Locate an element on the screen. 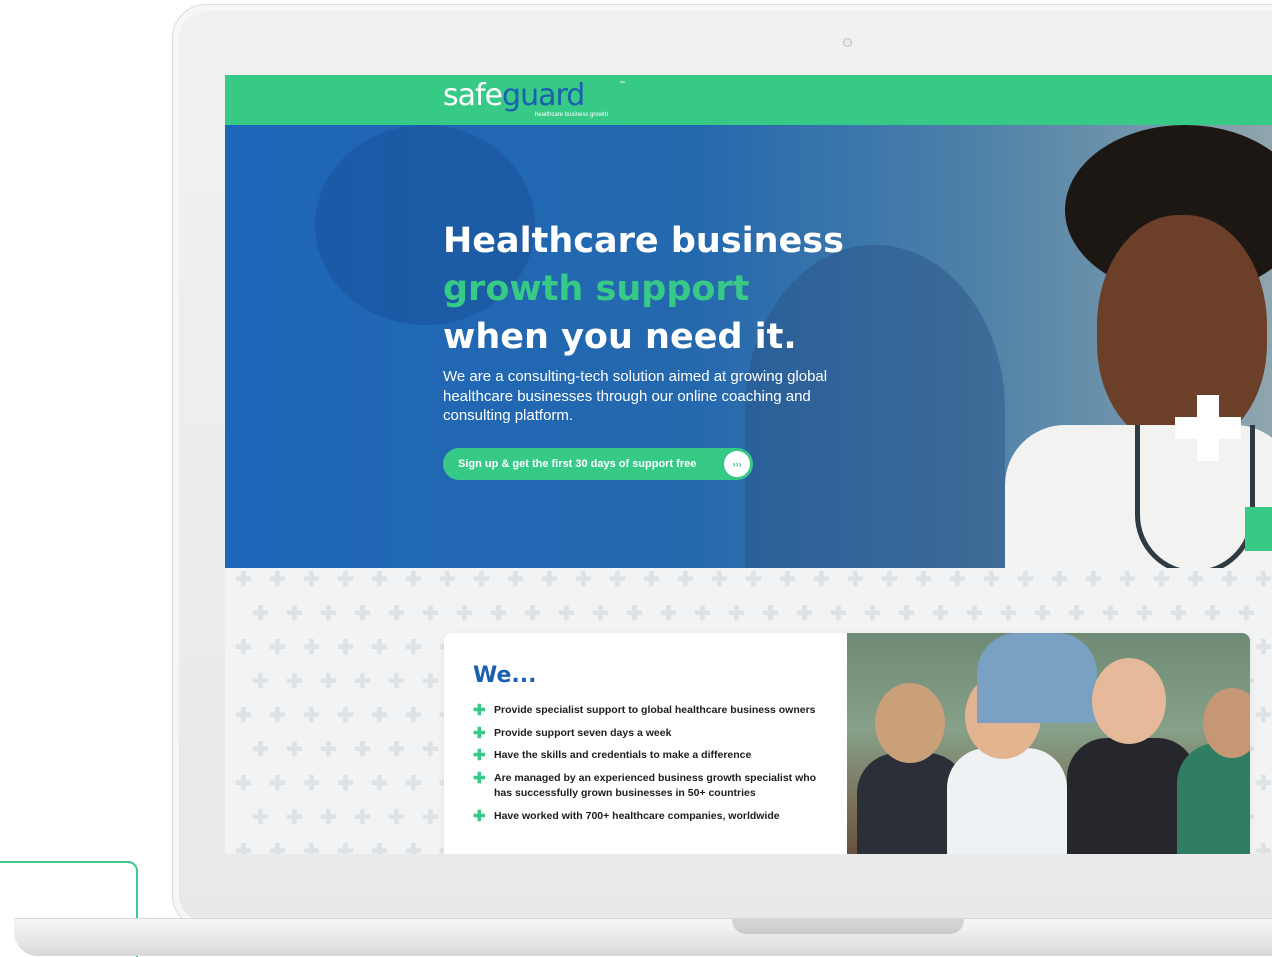 This screenshot has width=1272, height=957. logo-tagline: healthcare business growth is located at coordinates (572, 115).